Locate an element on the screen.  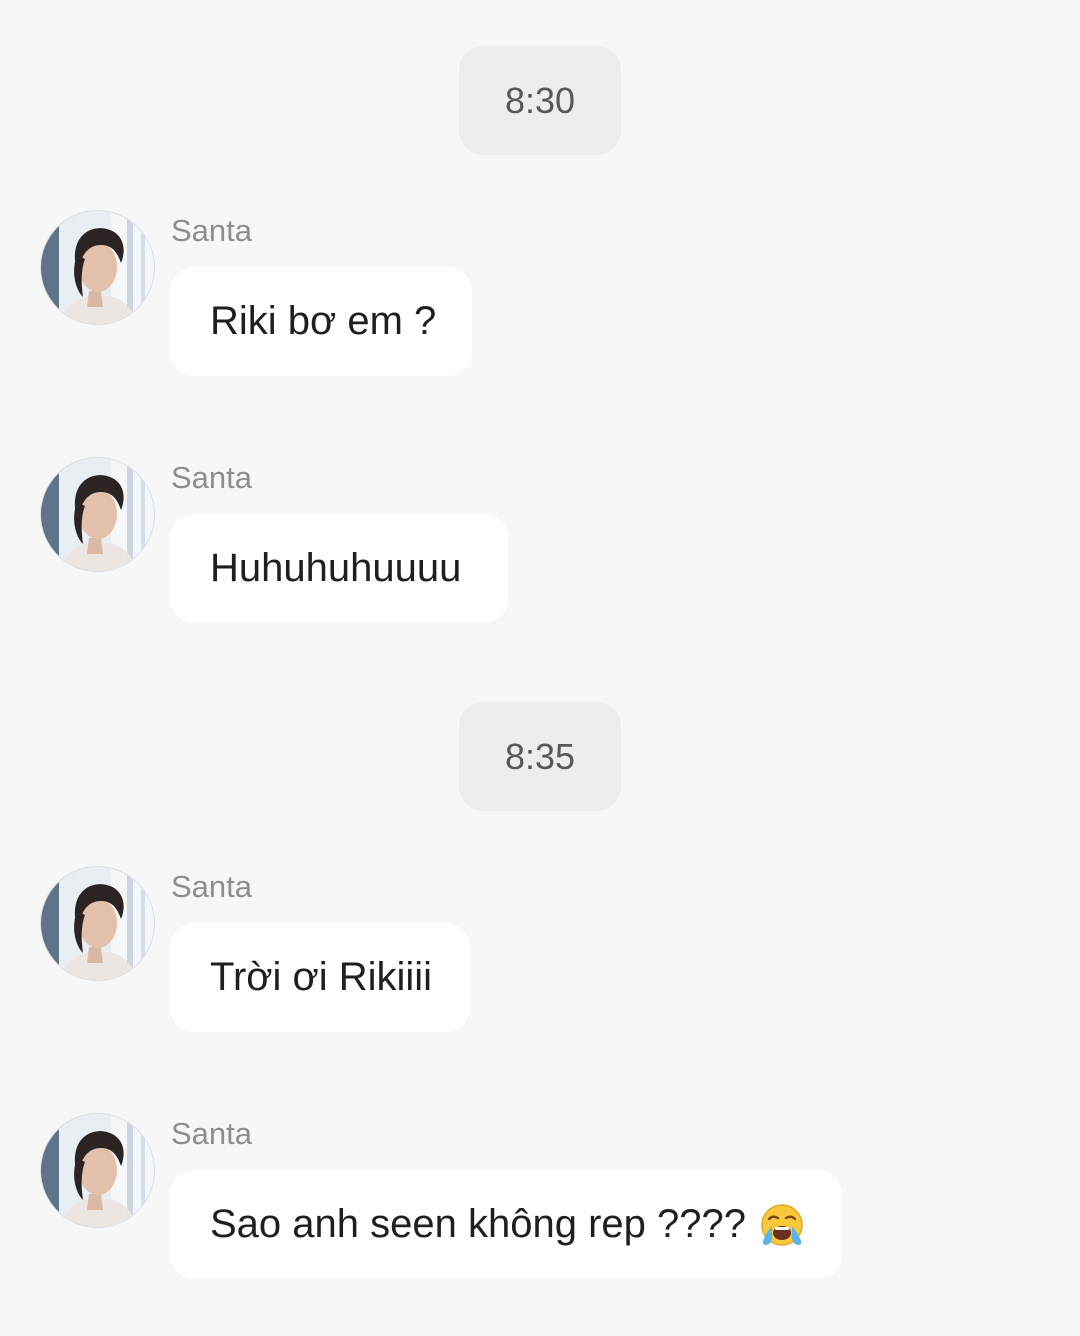
message-text: Riki bơ em ? is located at coordinates (323, 321).